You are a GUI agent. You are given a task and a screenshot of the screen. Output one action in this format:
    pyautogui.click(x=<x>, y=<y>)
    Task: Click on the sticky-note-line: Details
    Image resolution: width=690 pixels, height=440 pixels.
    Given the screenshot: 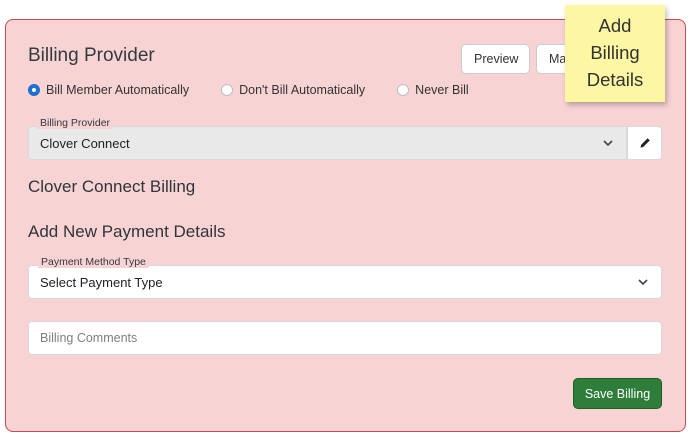 What is the action you would take?
    pyautogui.click(x=615, y=79)
    